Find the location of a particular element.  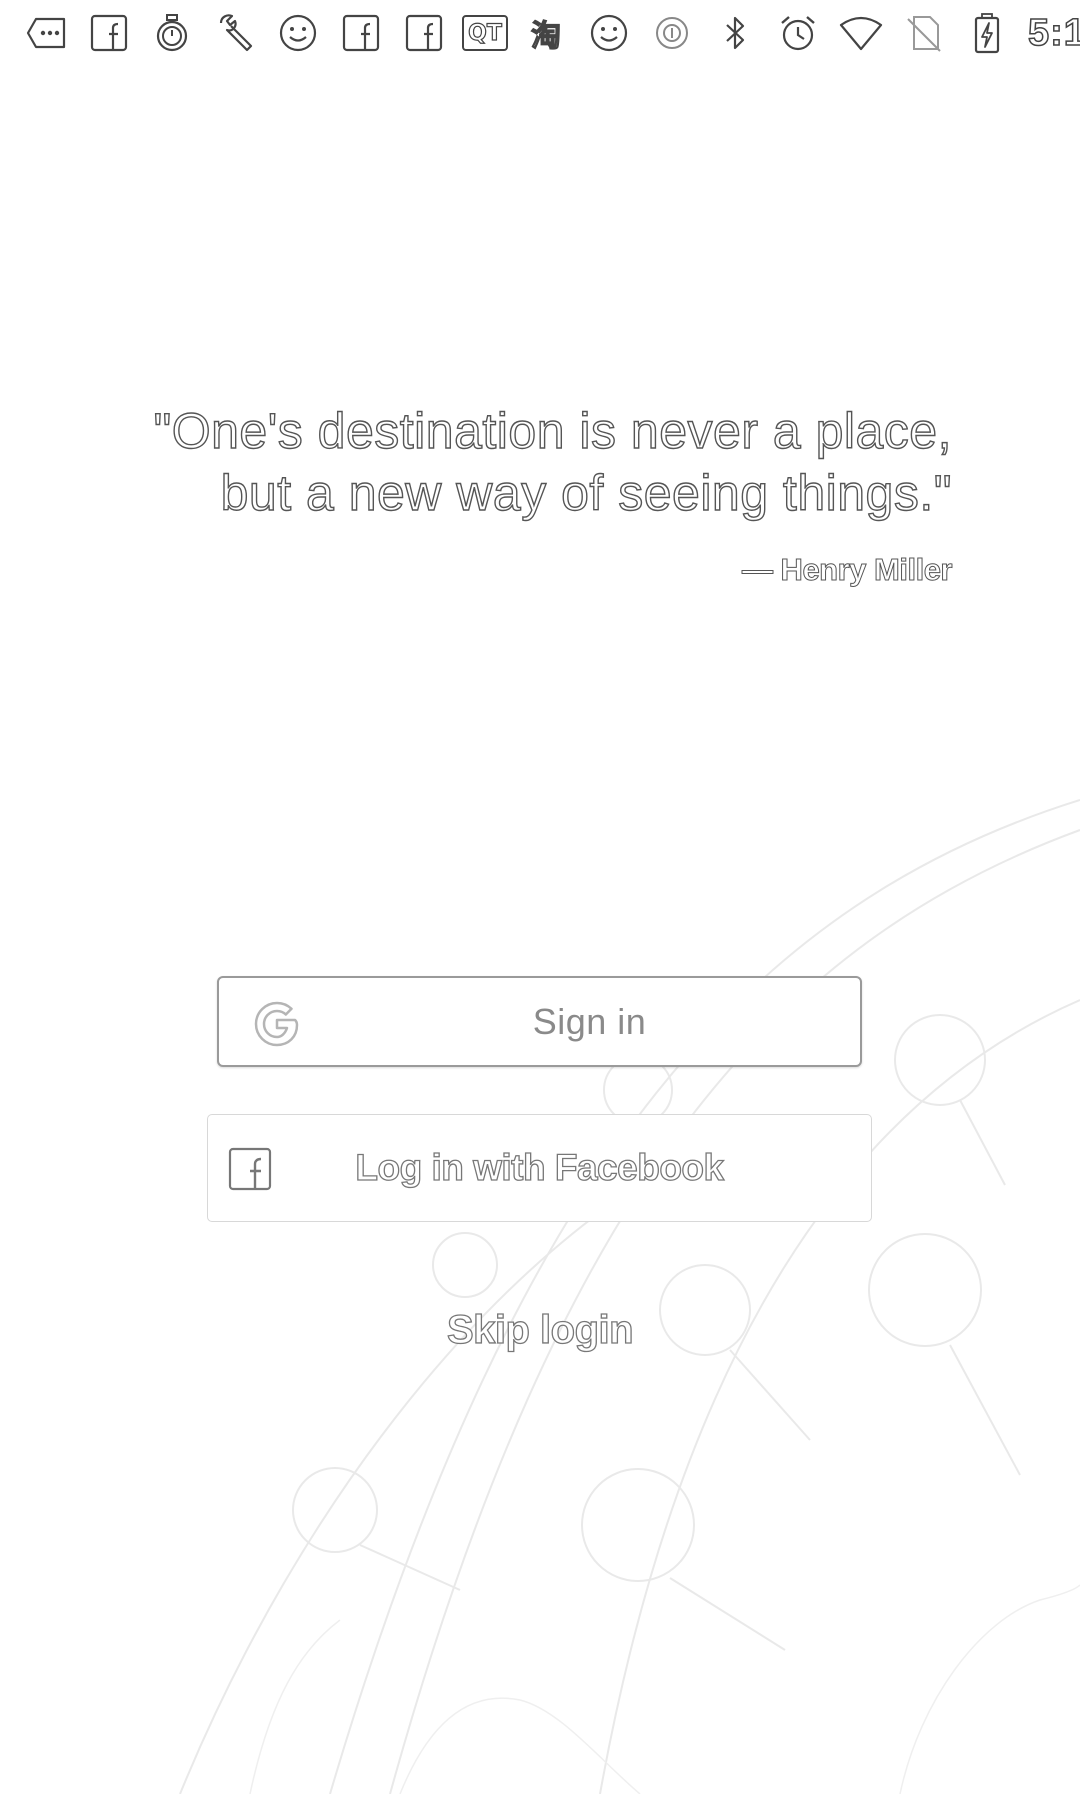

skip-login-link: Skip login is located at coordinates (540, 1330).